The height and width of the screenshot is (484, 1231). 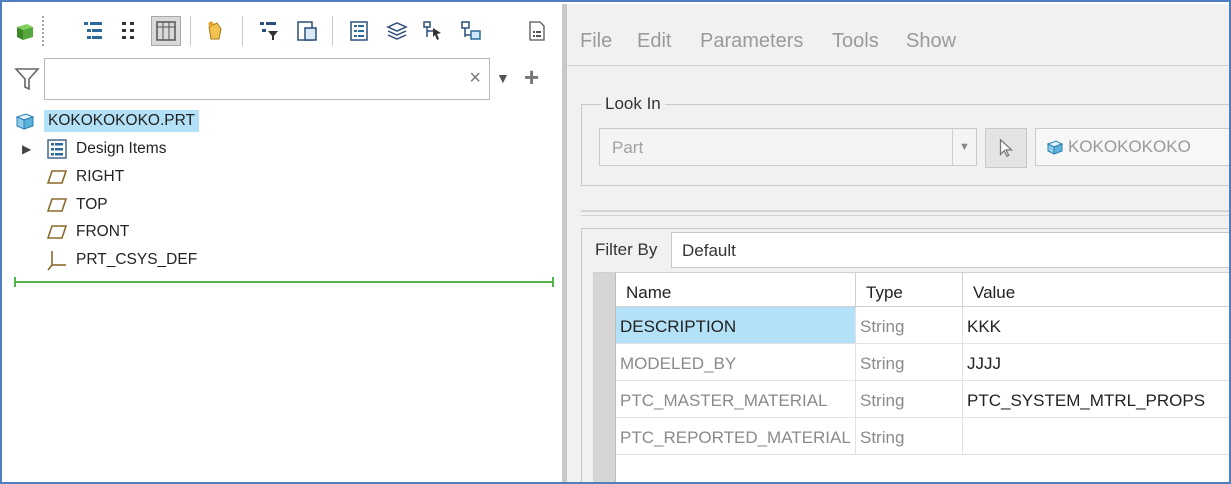 What do you see at coordinates (215, 31) in the screenshot?
I see `settings-hand-icon` at bounding box center [215, 31].